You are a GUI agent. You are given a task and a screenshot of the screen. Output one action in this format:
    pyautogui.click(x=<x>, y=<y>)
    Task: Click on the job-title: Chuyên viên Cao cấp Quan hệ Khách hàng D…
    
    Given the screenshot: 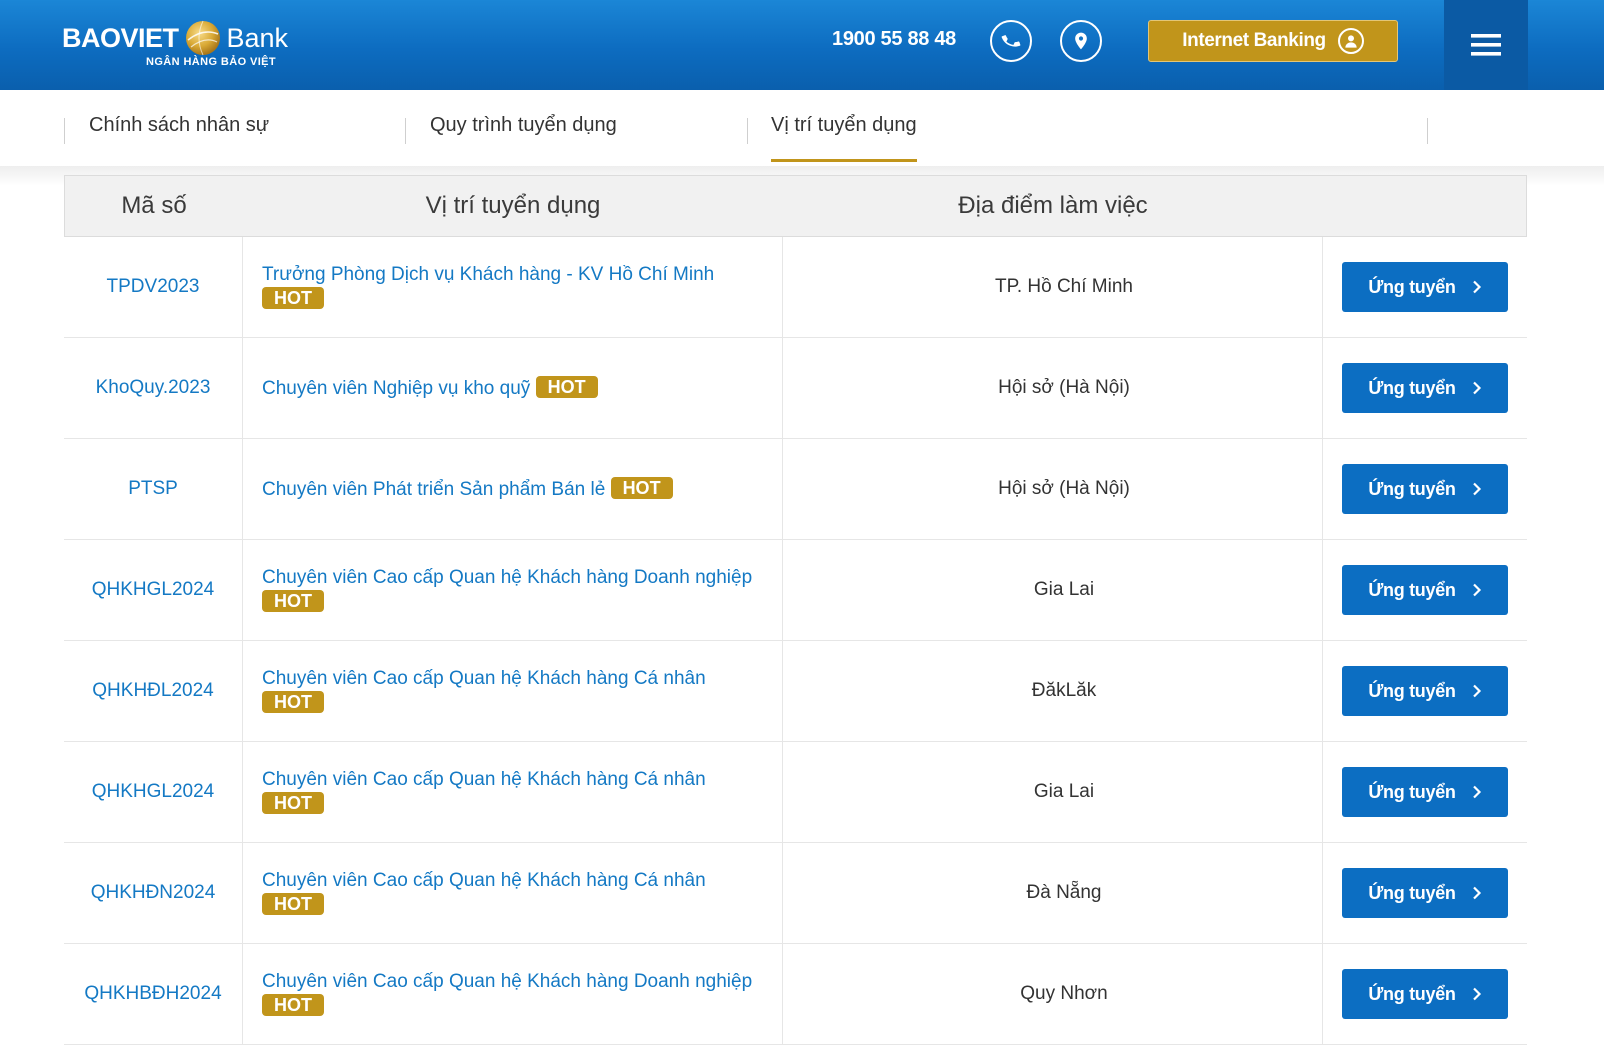 What is the action you would take?
    pyautogui.click(x=517, y=590)
    